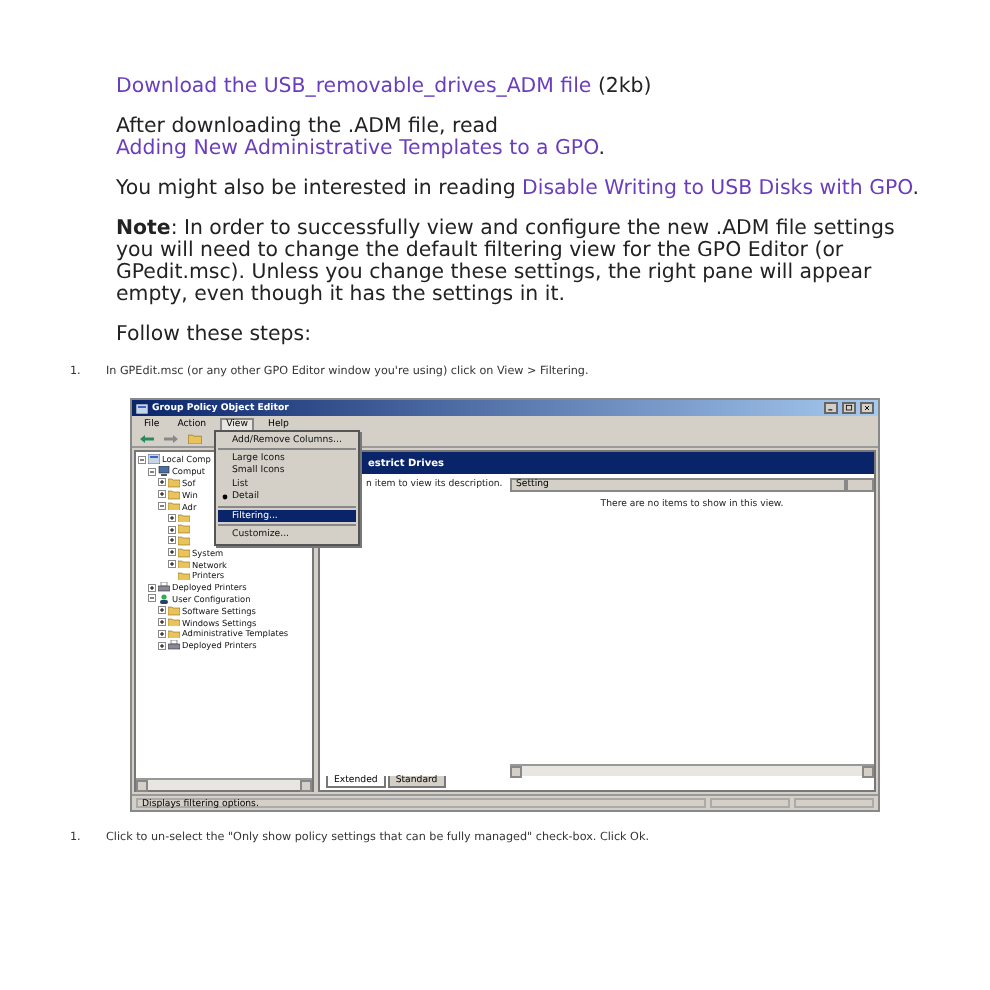 This screenshot has width=990, height=990. I want to click on link: Download the USB_removable_drives_ADM file, so click(354, 87).